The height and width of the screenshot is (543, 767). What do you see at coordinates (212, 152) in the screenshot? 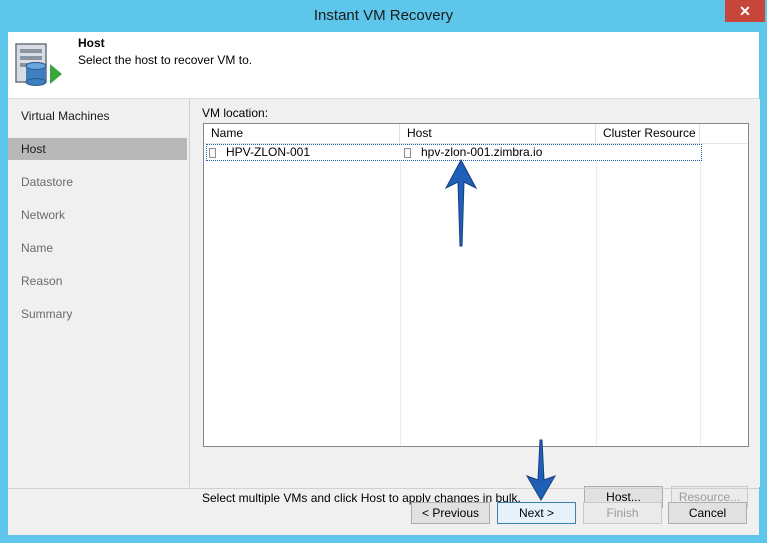
I see `vm-icon` at bounding box center [212, 152].